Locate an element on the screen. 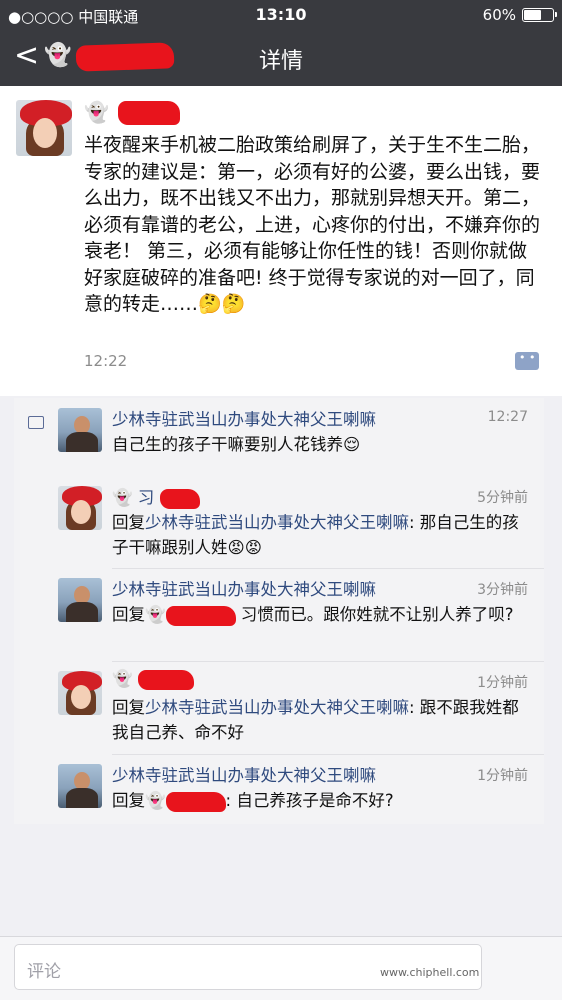 The width and height of the screenshot is (562, 1000). comment-text: 回复👻 习惯而已。跟你姓就不让别人养了呗? is located at coordinates (322, 614).